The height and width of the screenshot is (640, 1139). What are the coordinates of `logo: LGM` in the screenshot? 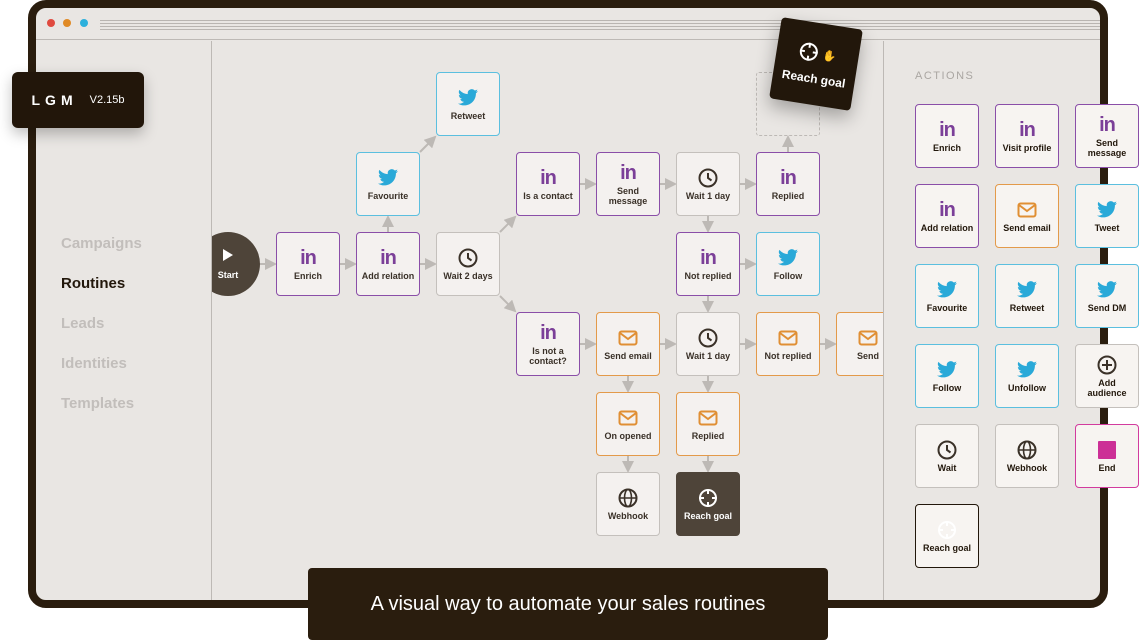 It's located at (54, 100).